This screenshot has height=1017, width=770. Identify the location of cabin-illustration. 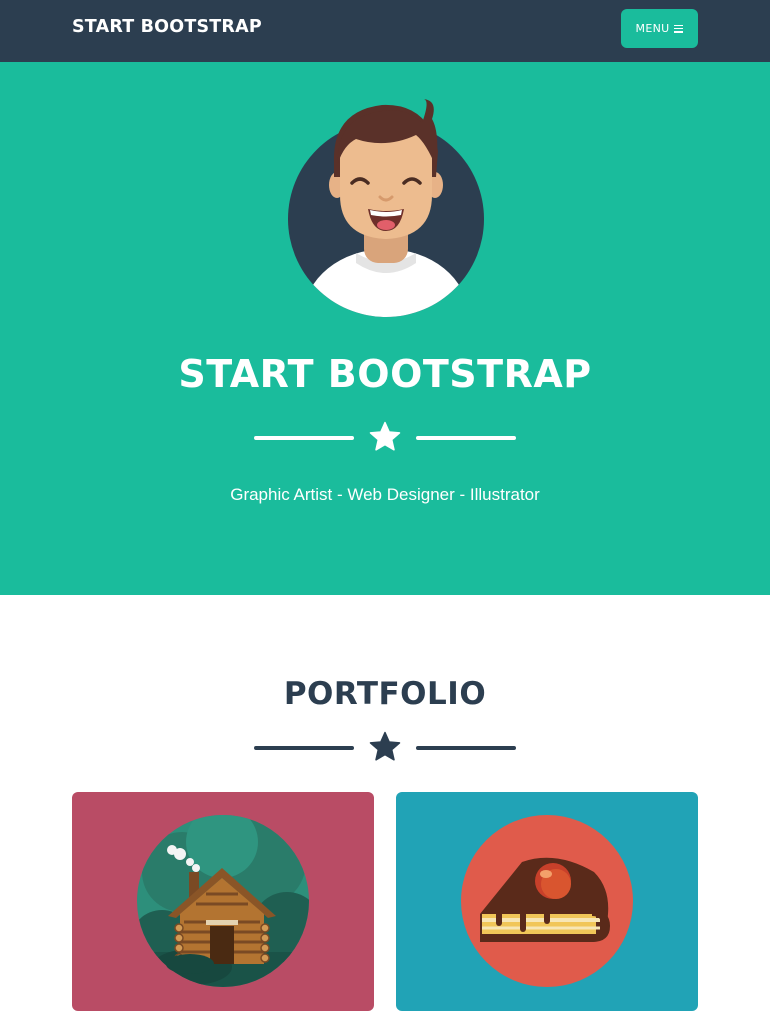
(223, 901).